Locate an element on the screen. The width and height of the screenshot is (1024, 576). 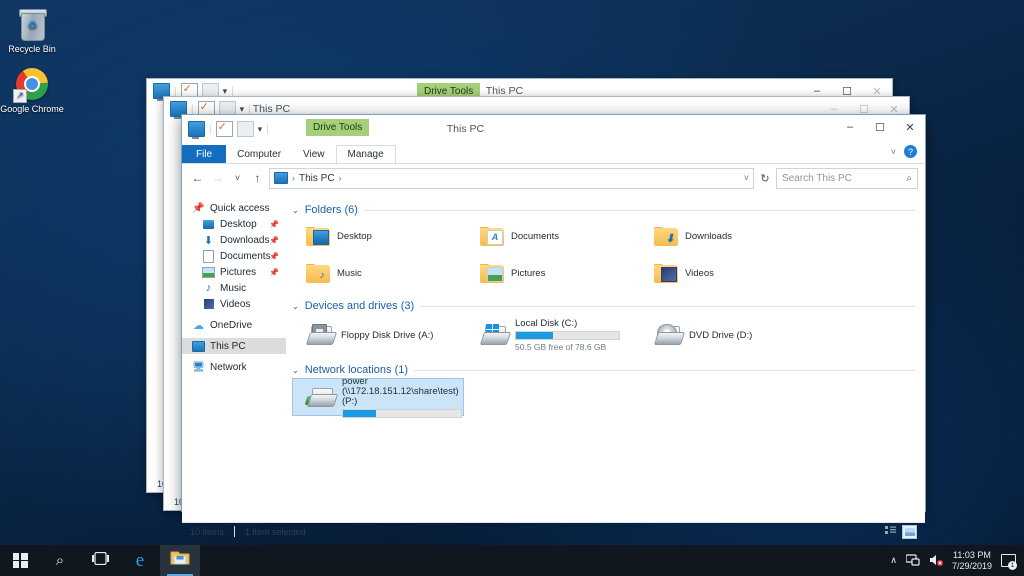
close-button: ✕ is located at coordinates (910, 127).